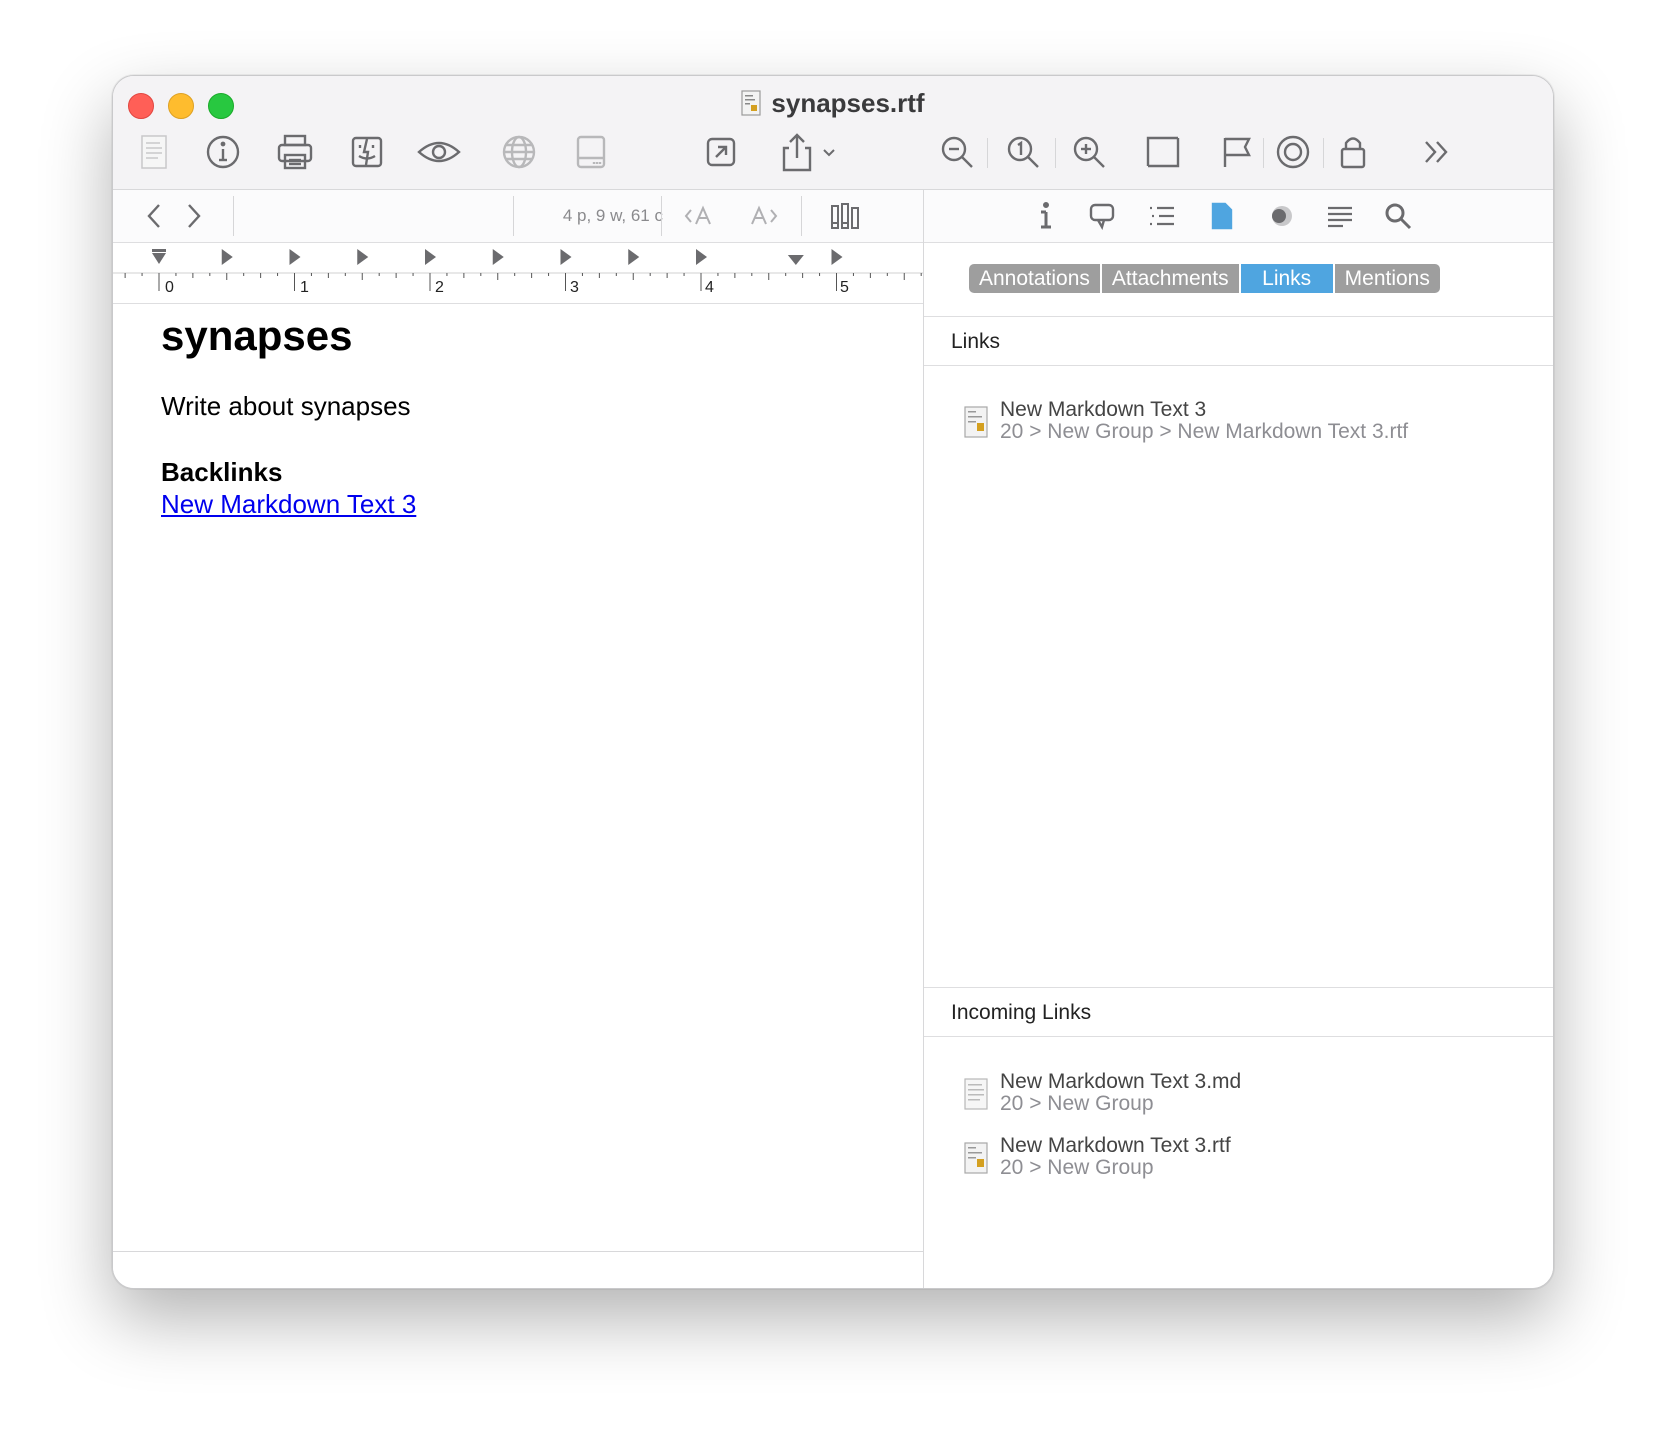 The height and width of the screenshot is (1436, 1664). What do you see at coordinates (1340, 216) in the screenshot?
I see `properties-inspector-icon` at bounding box center [1340, 216].